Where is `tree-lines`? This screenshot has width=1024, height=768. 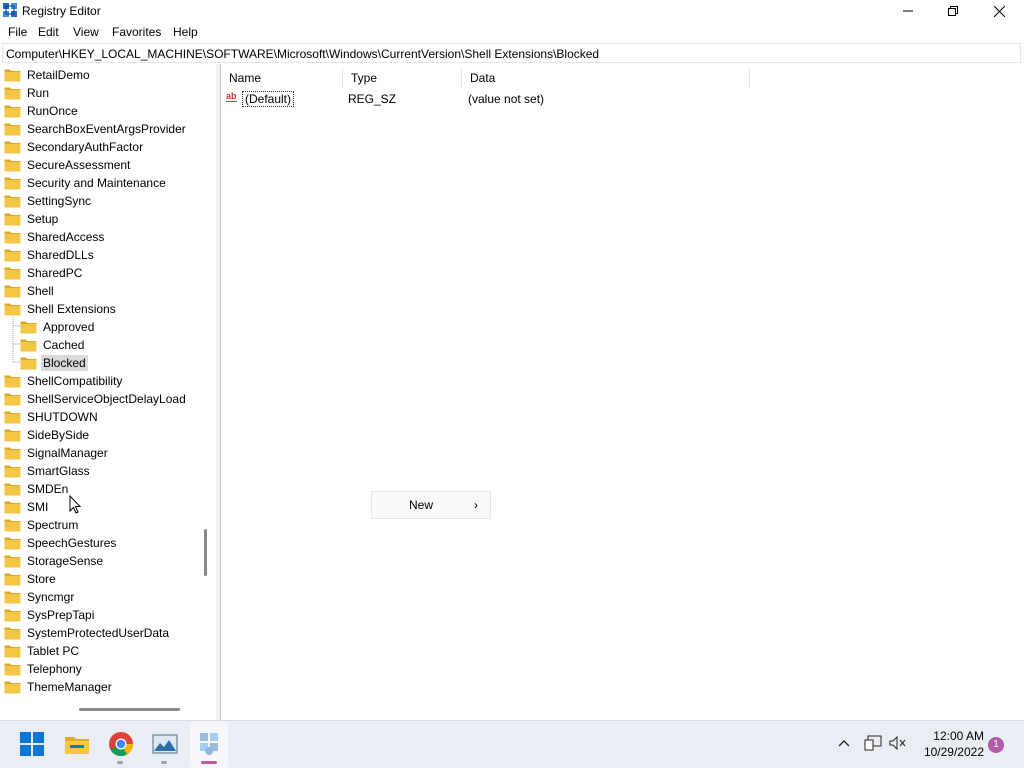 tree-lines is located at coordinates (16, 340).